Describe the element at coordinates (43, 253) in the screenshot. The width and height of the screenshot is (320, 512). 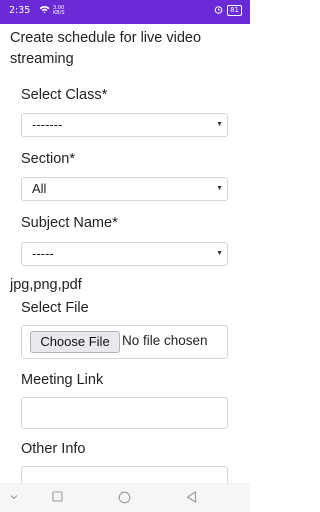
I see `subject-name-value: -----` at that location.